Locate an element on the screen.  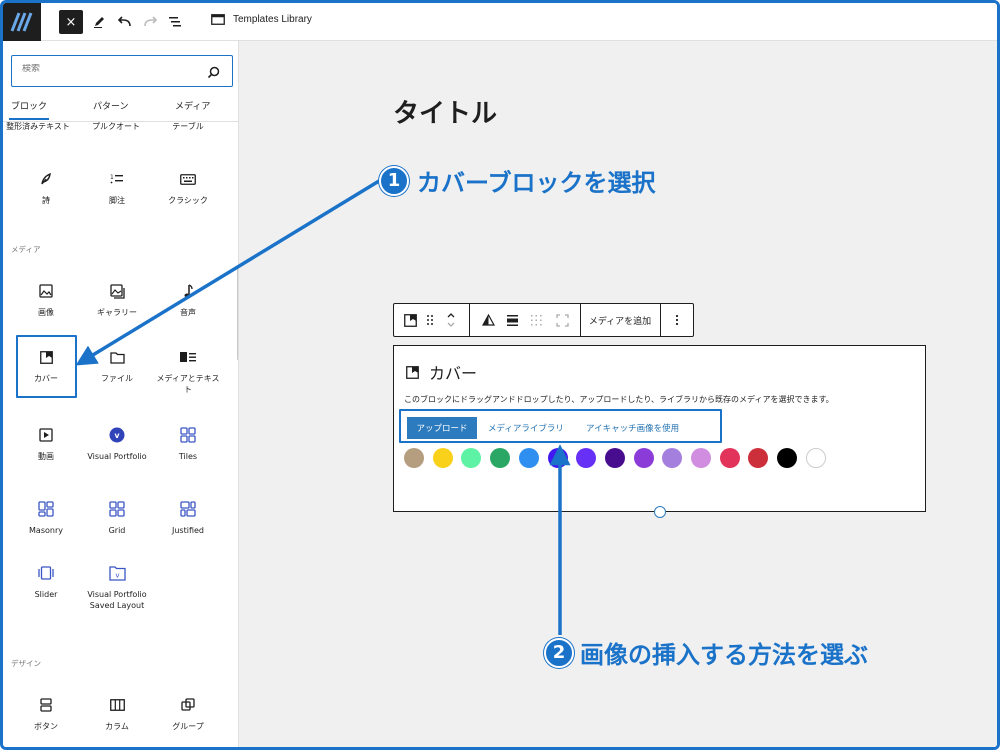
block-label: 画像 is located at coordinates (46, 312).